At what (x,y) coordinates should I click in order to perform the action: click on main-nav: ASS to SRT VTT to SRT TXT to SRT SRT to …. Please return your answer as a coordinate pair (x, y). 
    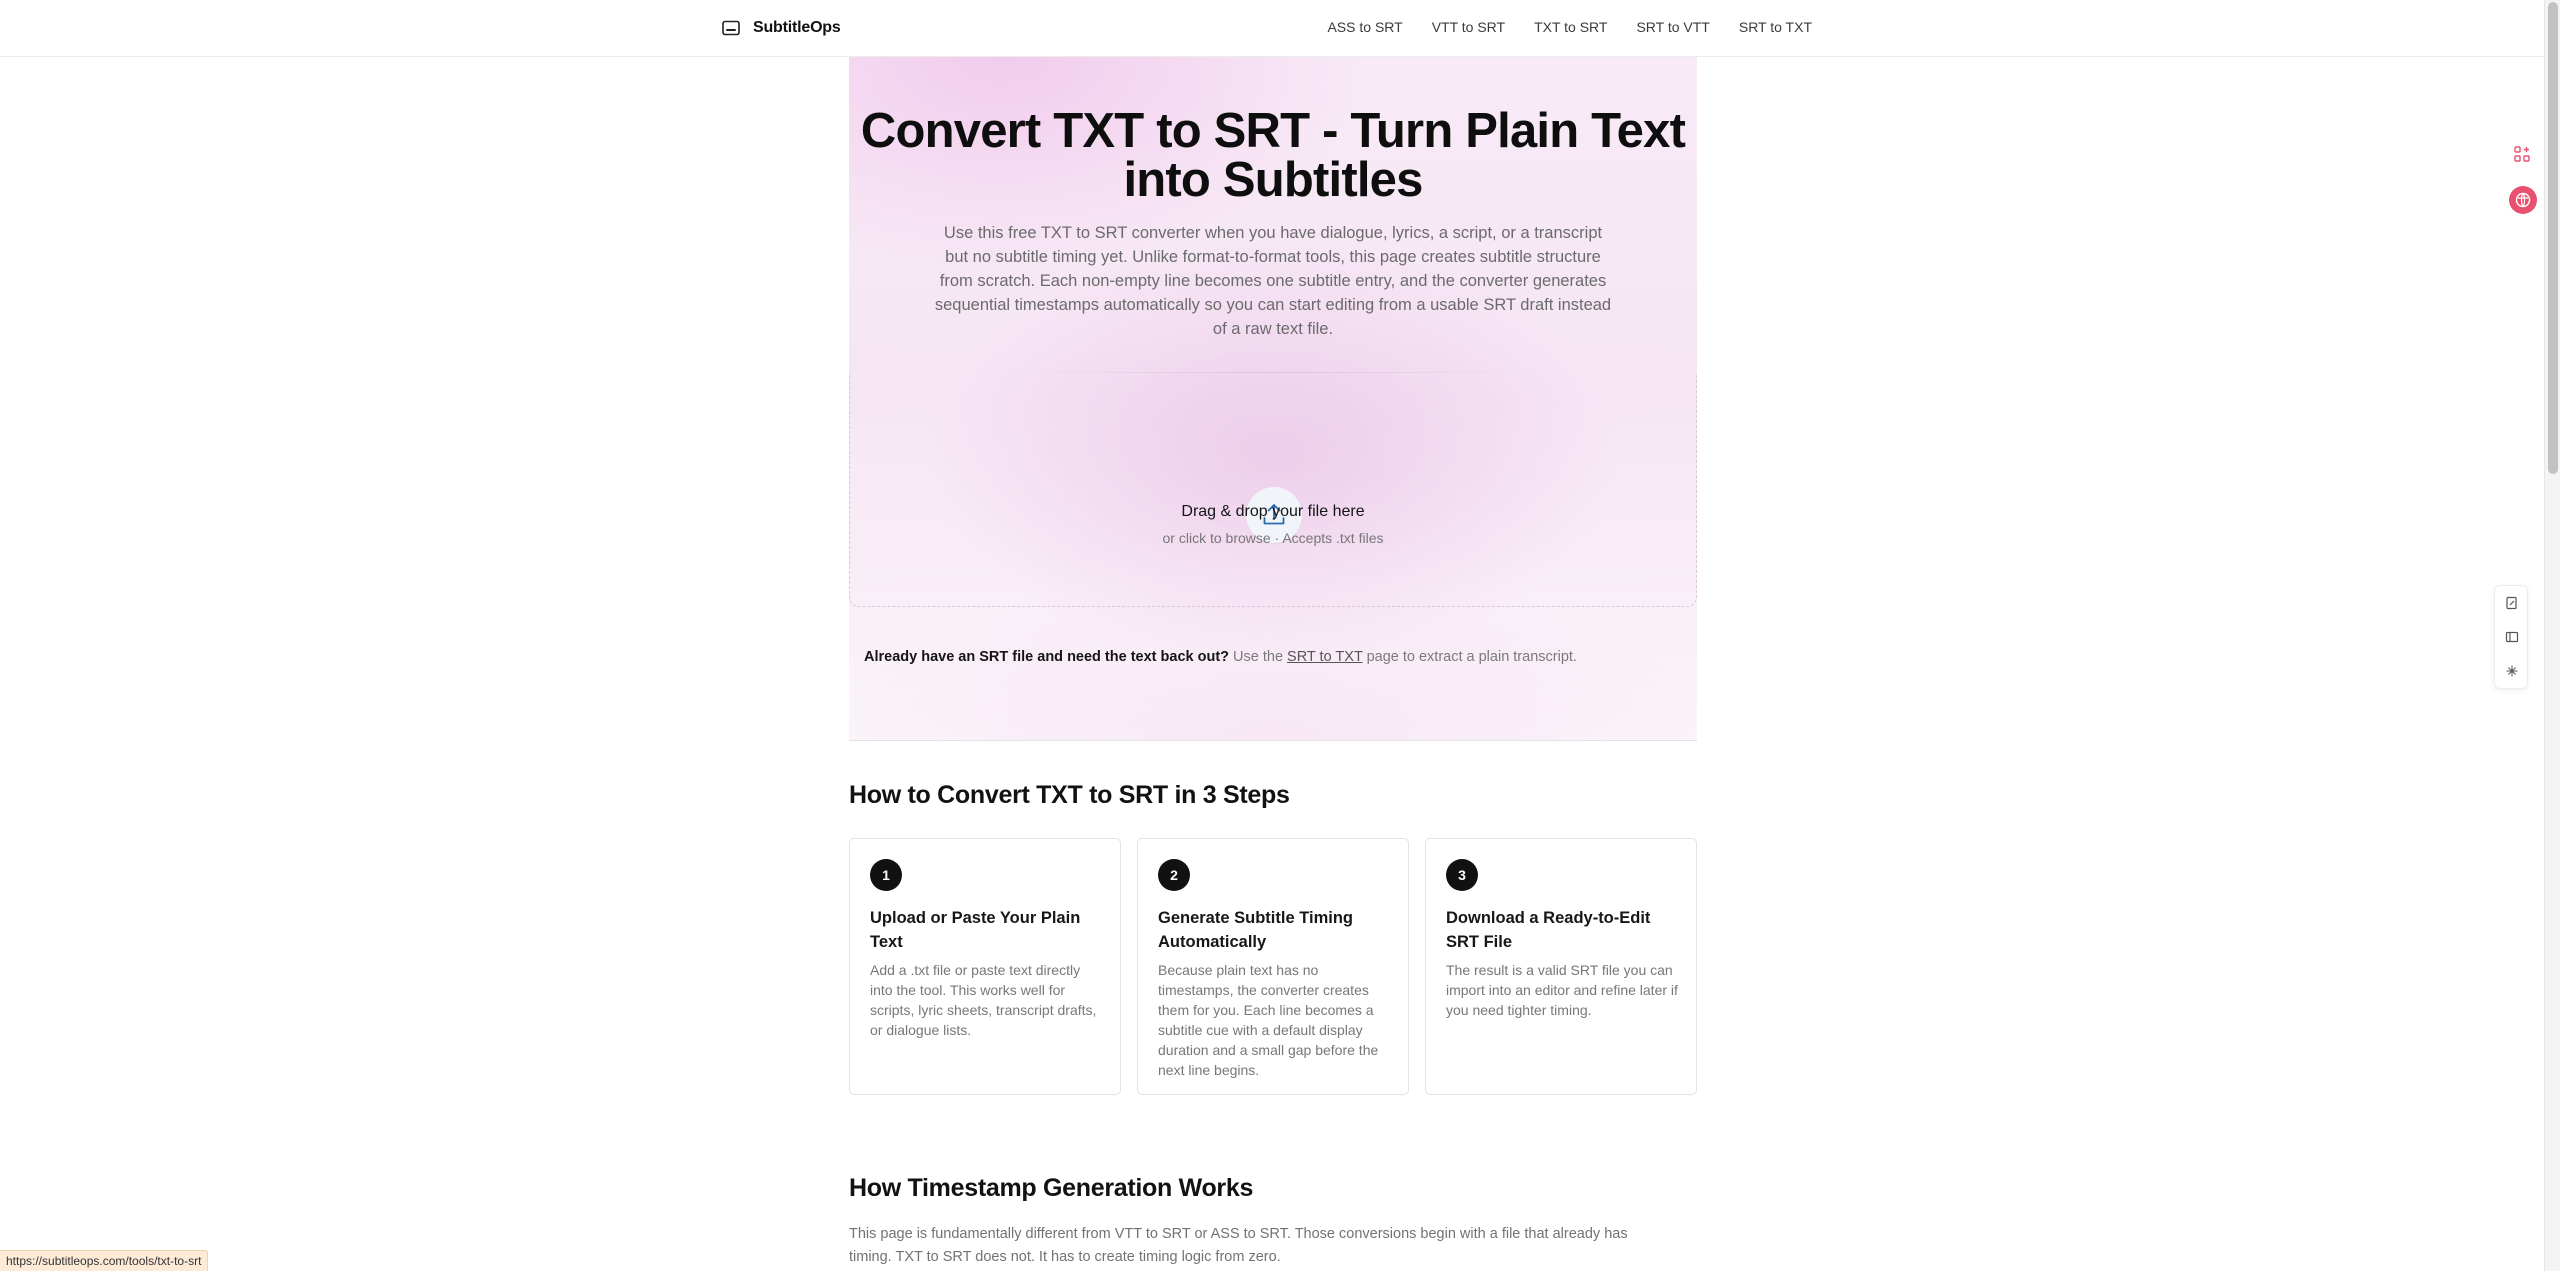
    Looking at the image, I should click on (1569, 27).